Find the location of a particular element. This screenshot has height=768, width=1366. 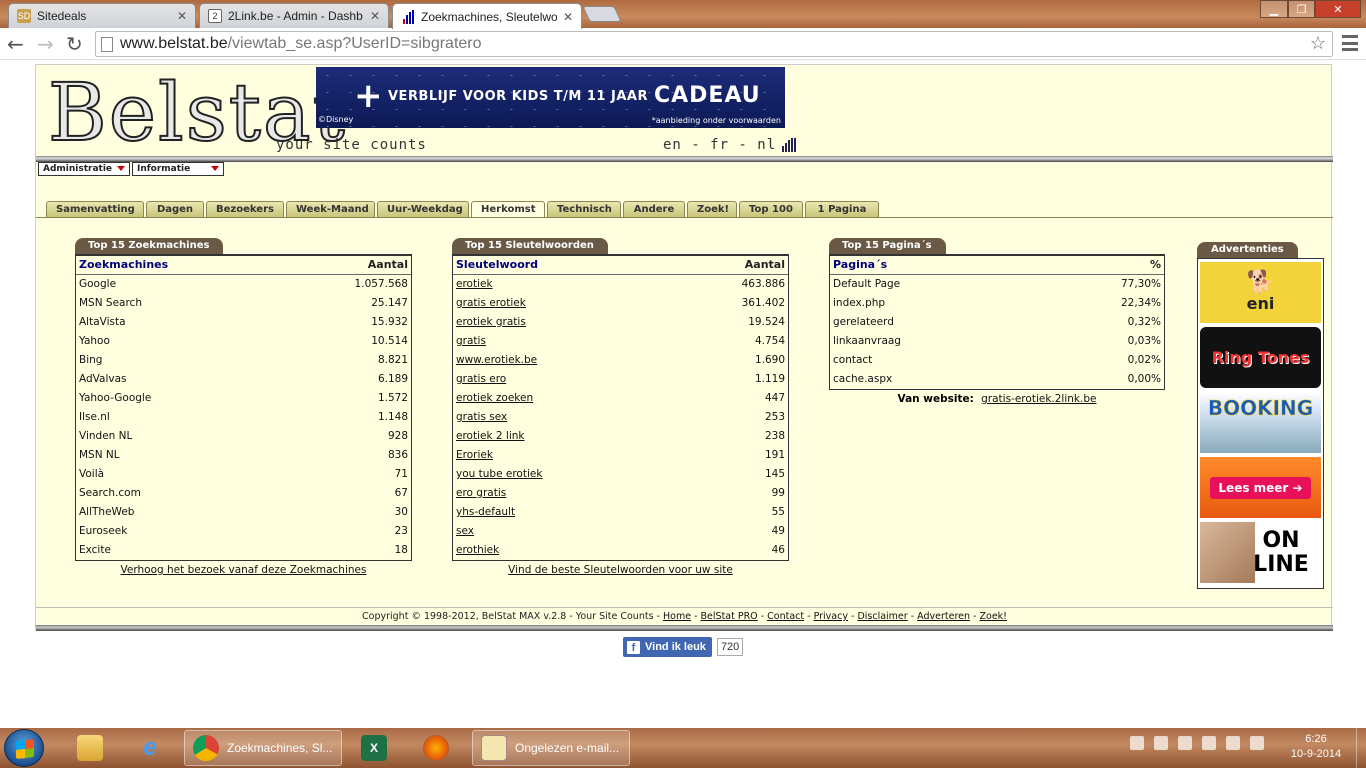

footer-link-zoek: Zoek! is located at coordinates (993, 616).